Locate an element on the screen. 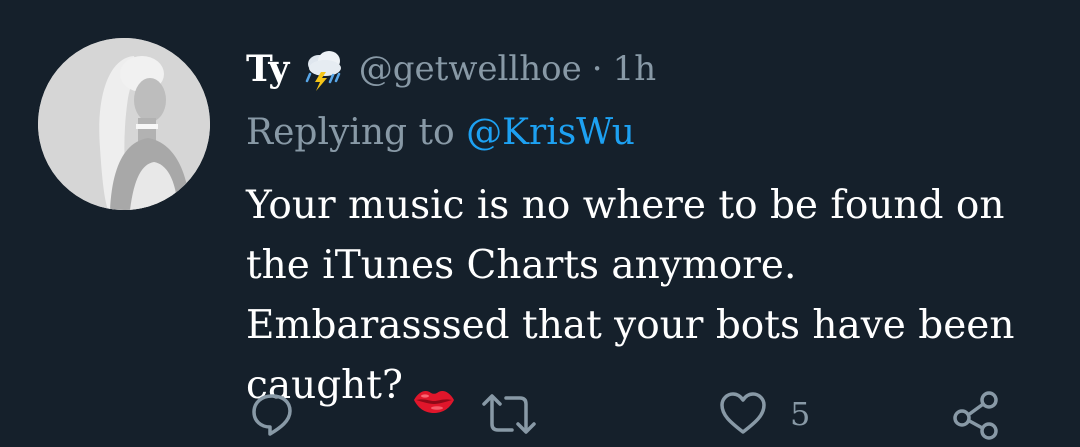  share-button is located at coordinates (976, 414).